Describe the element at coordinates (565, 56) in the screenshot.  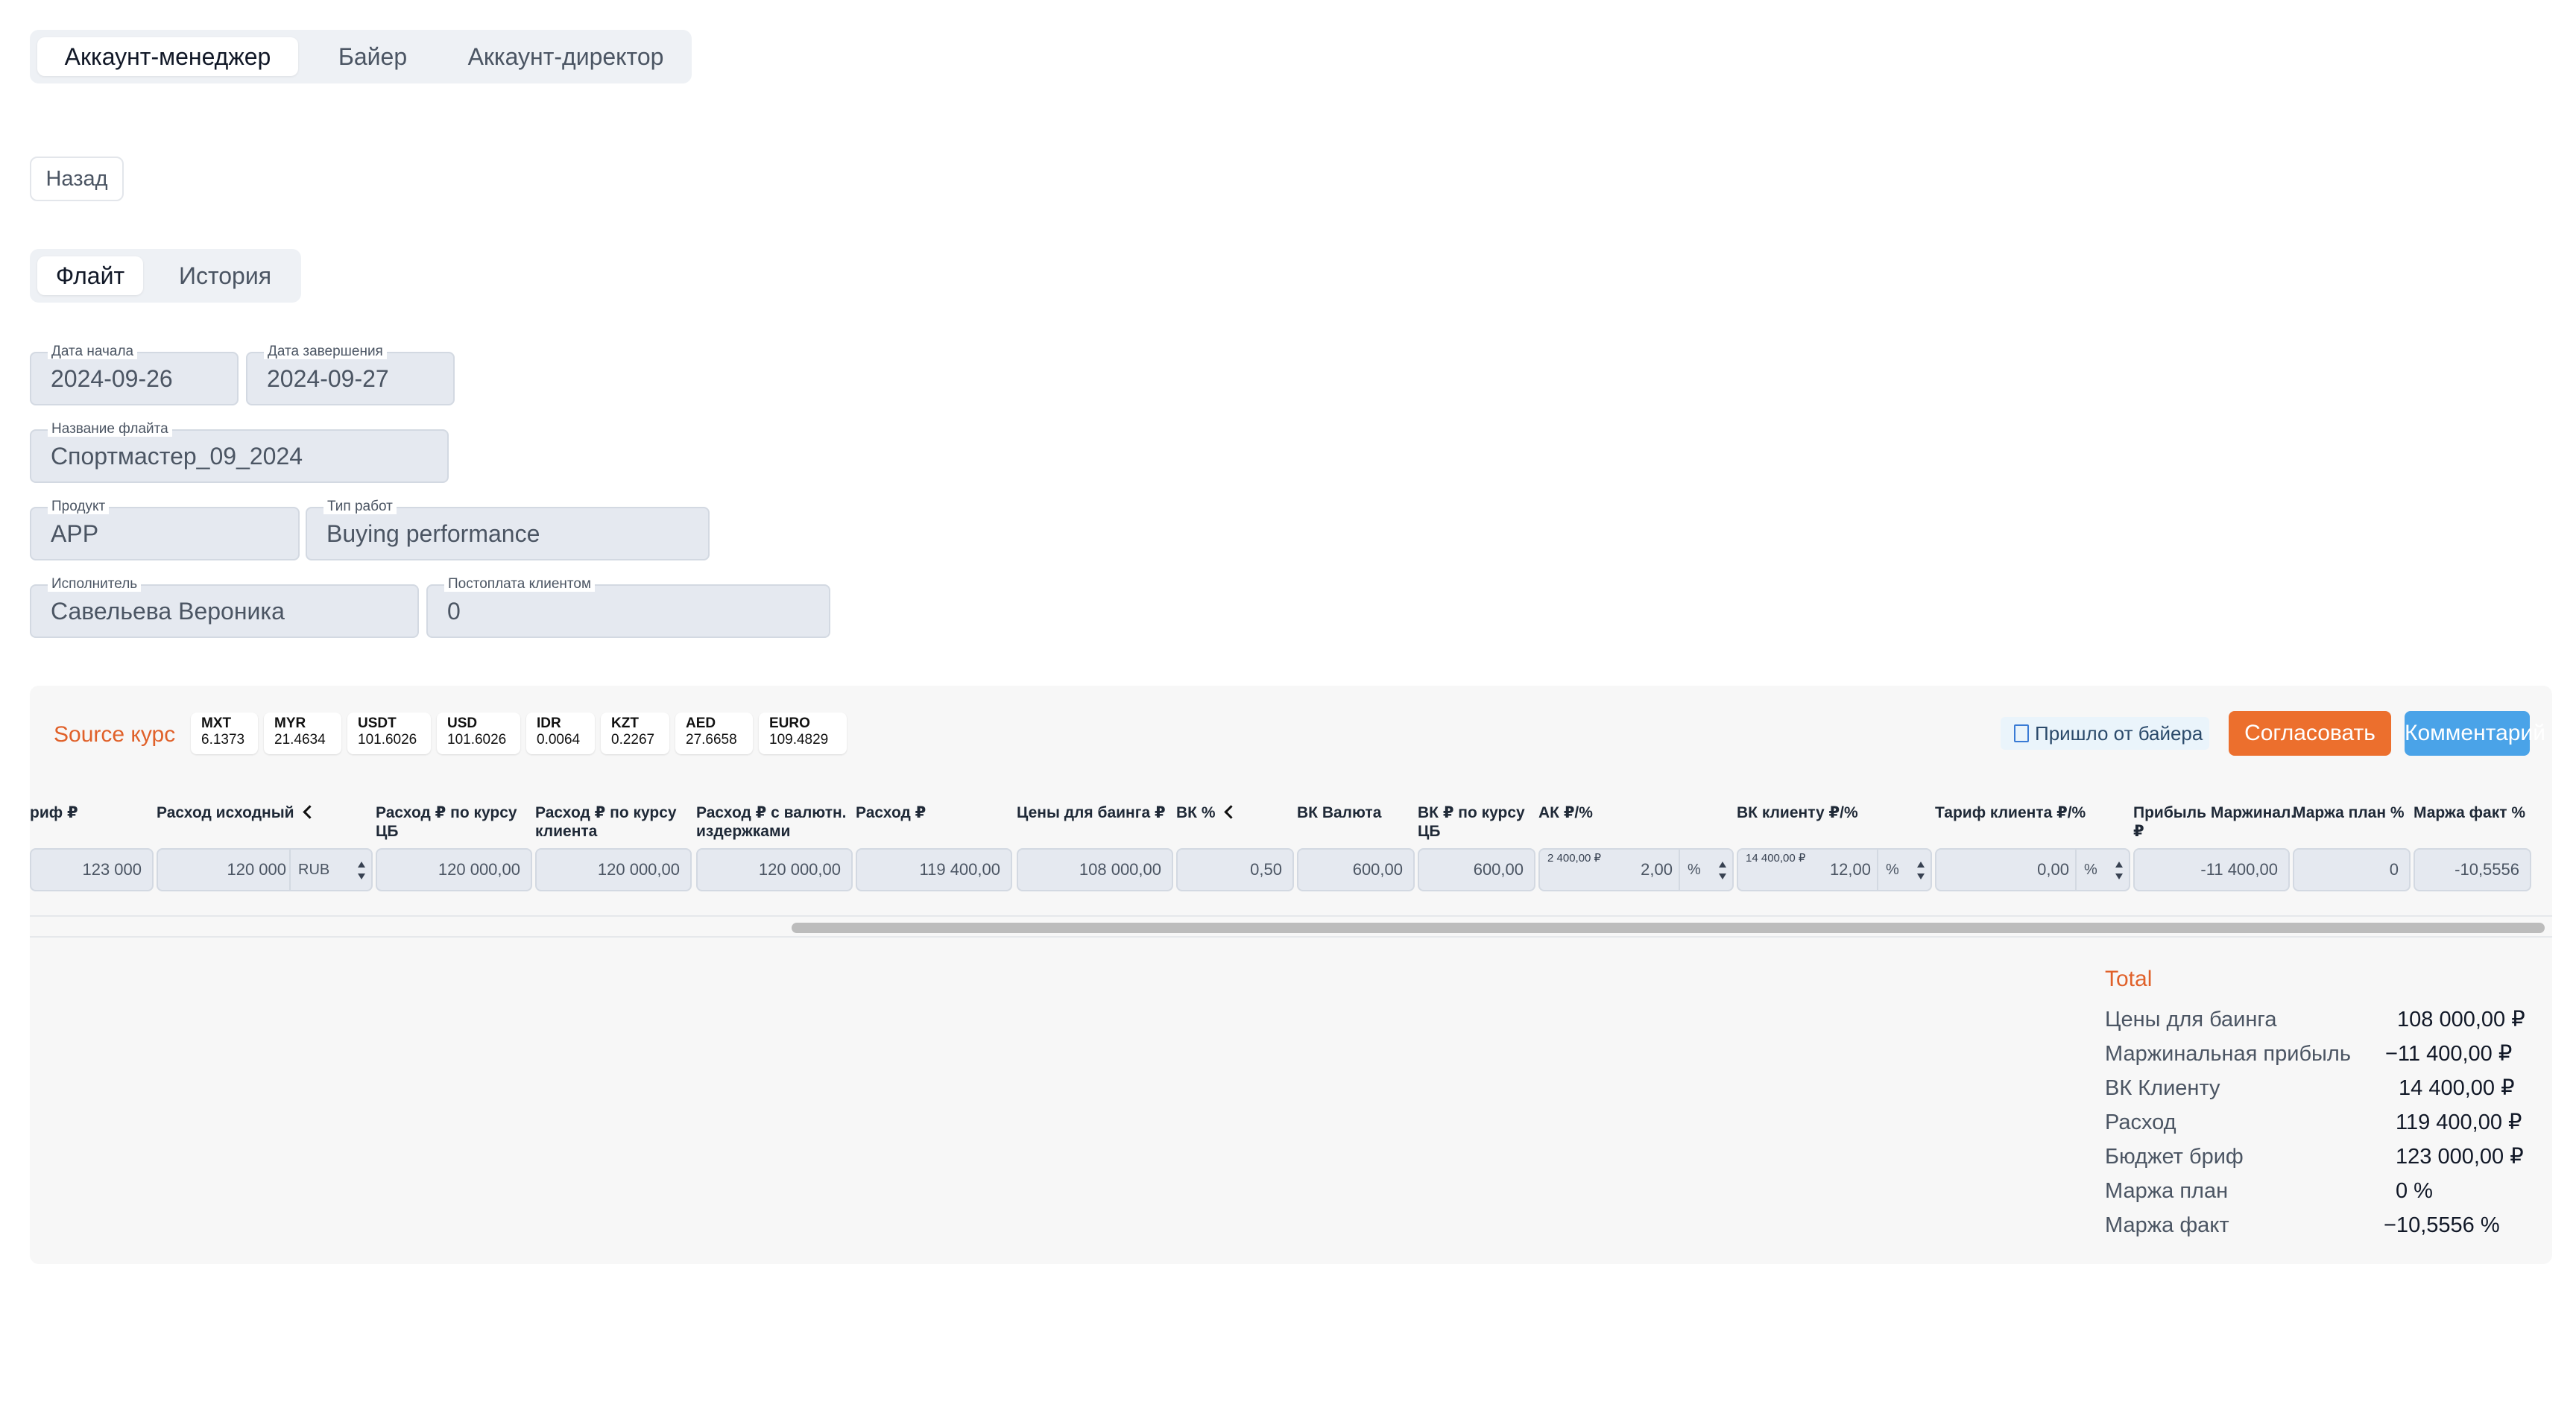
I see `tab-account-director: Аккаунт-директор` at that location.